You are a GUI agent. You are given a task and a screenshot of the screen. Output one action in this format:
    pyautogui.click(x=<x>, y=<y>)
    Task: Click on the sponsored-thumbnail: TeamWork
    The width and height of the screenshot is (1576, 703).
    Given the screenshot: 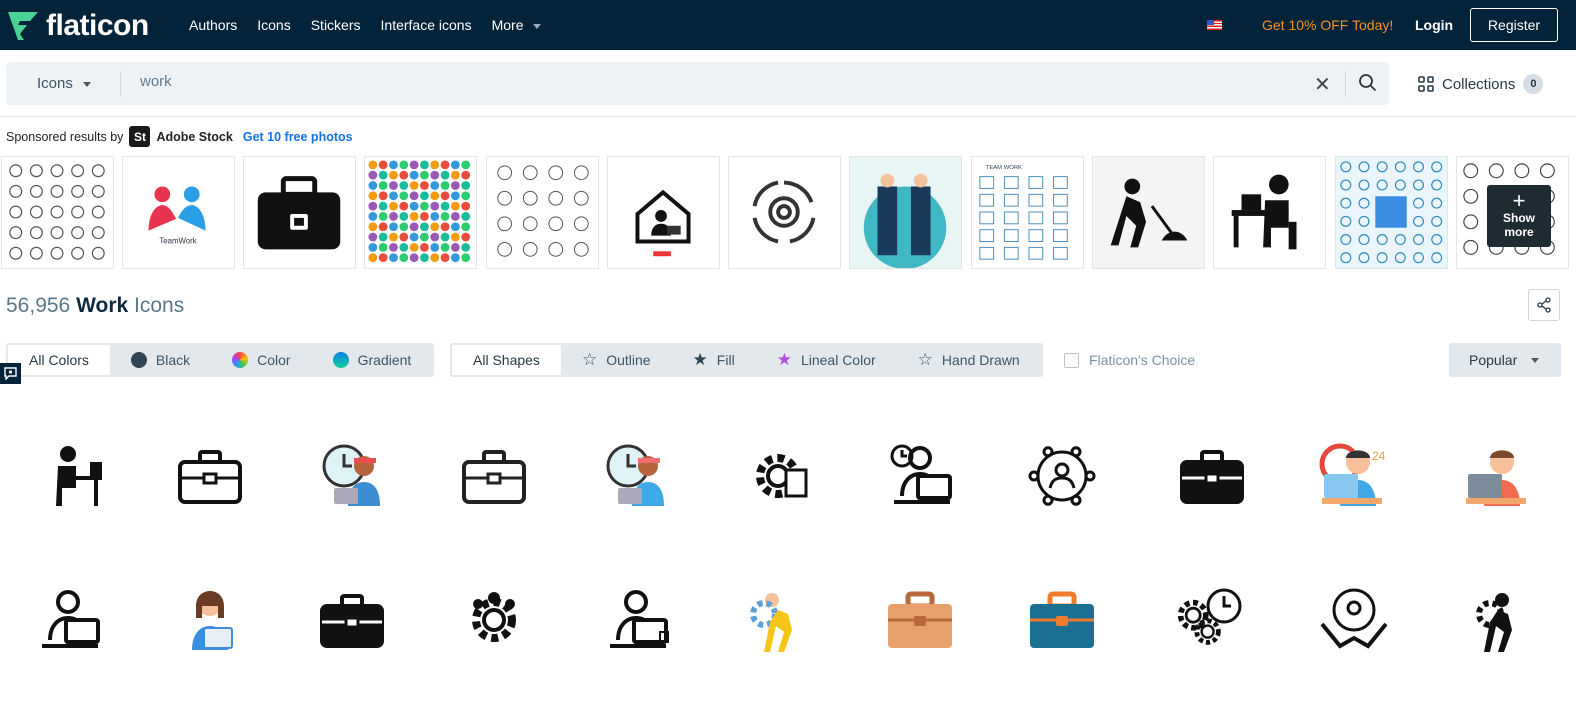 What is the action you would take?
    pyautogui.click(x=178, y=212)
    